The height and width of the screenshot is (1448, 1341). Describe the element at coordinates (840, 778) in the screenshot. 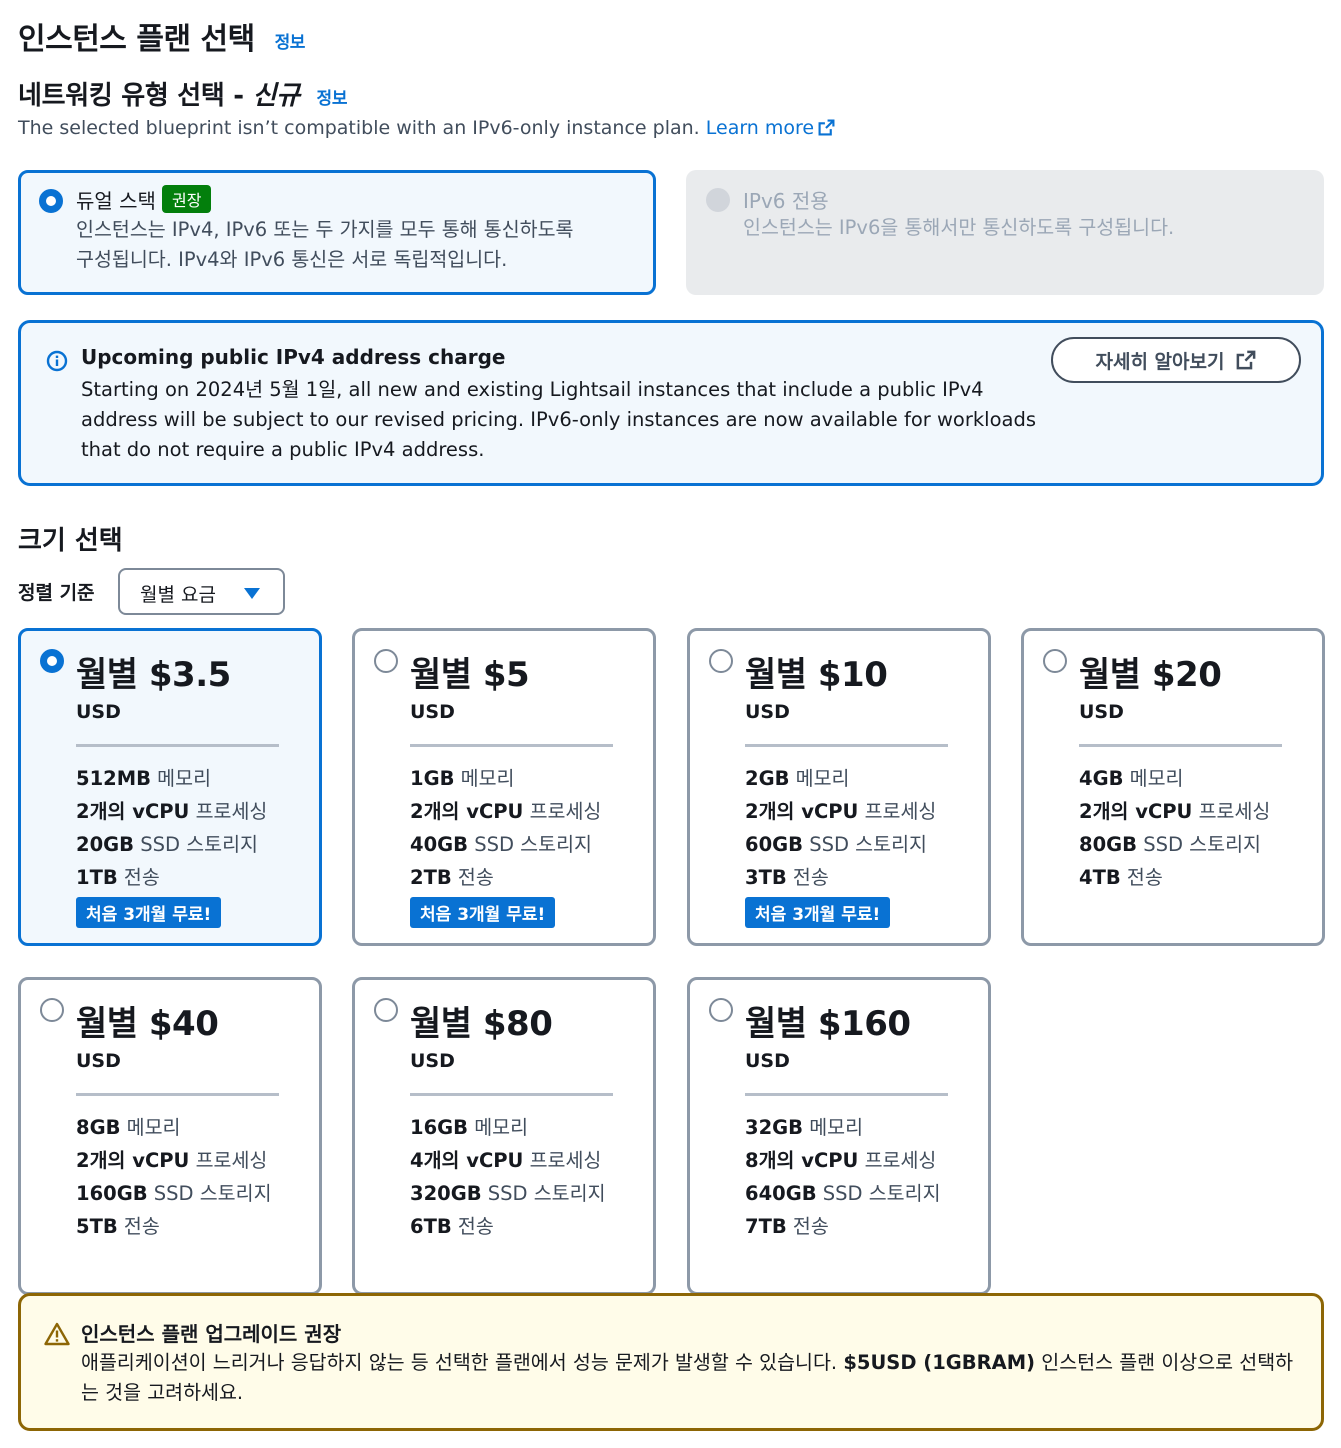

I see `plan-memory: 2GB 메모리` at that location.